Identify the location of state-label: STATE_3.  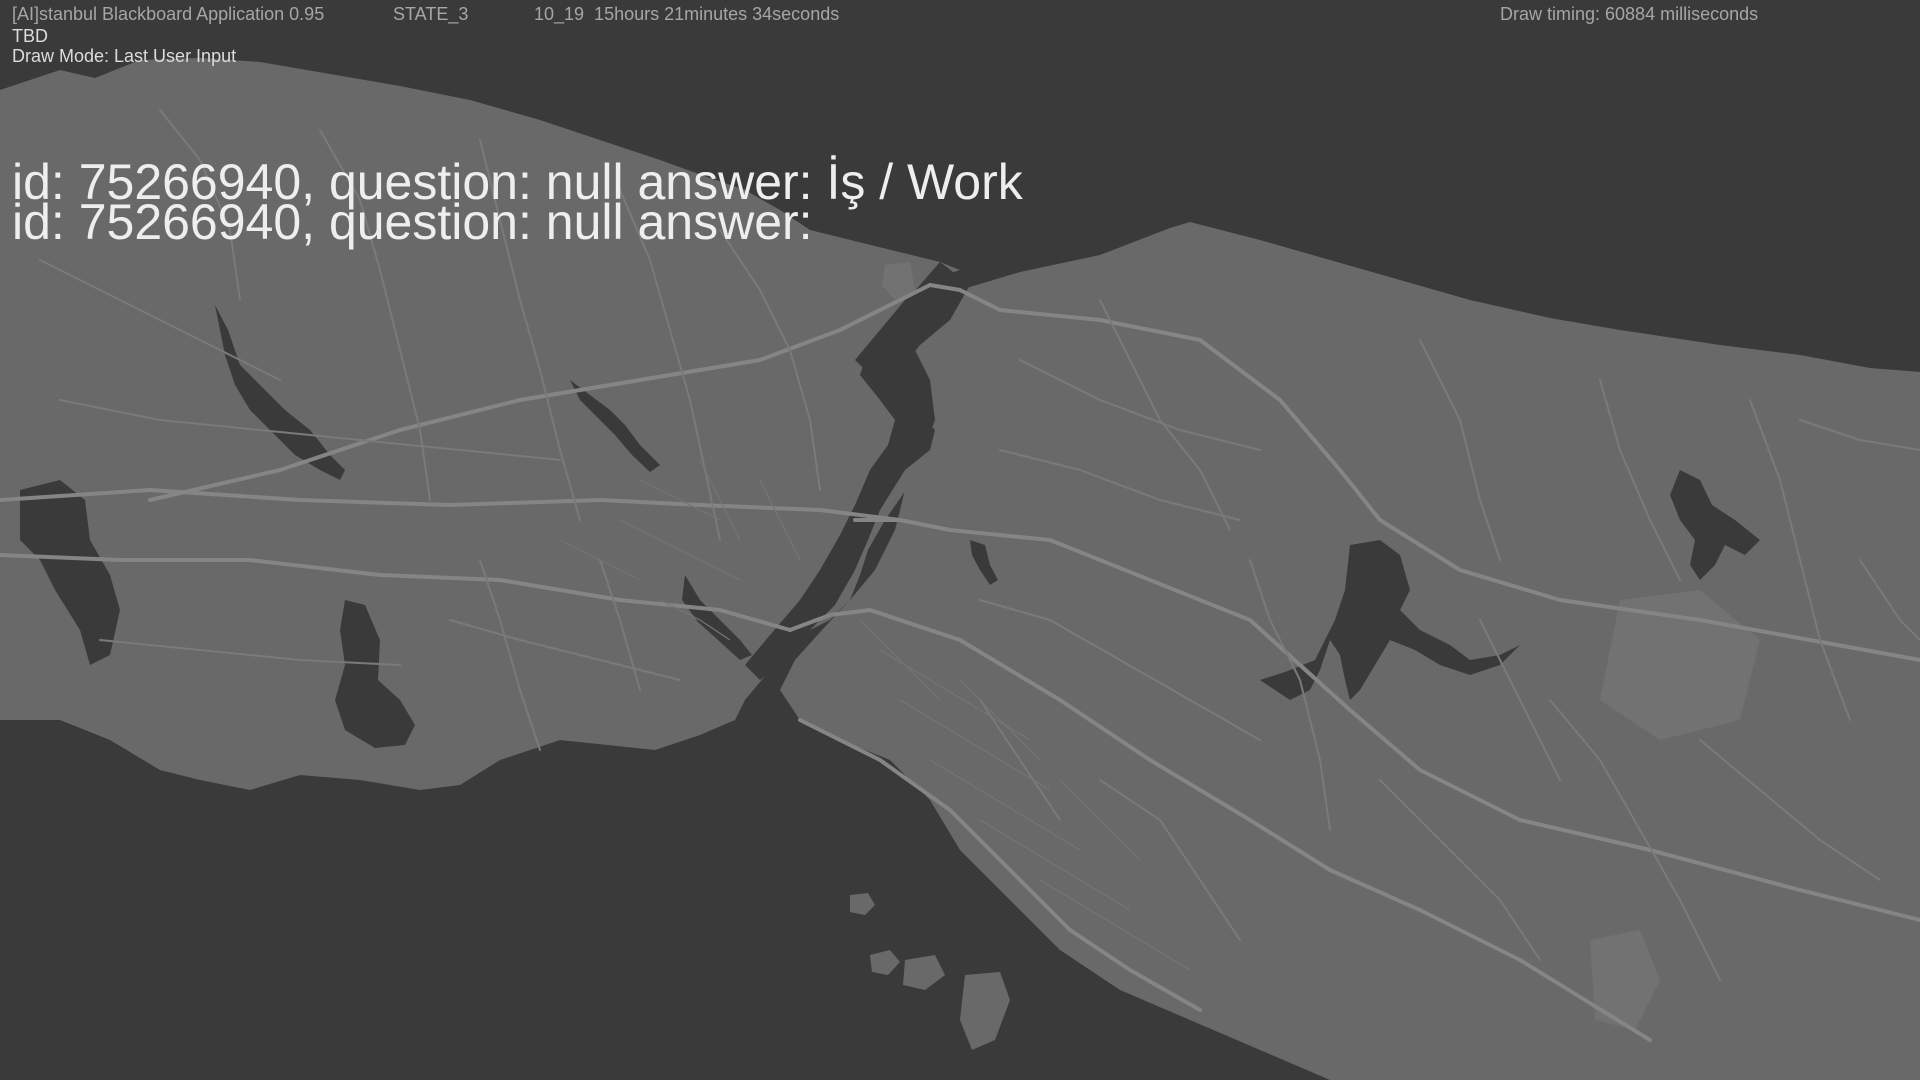
(431, 14).